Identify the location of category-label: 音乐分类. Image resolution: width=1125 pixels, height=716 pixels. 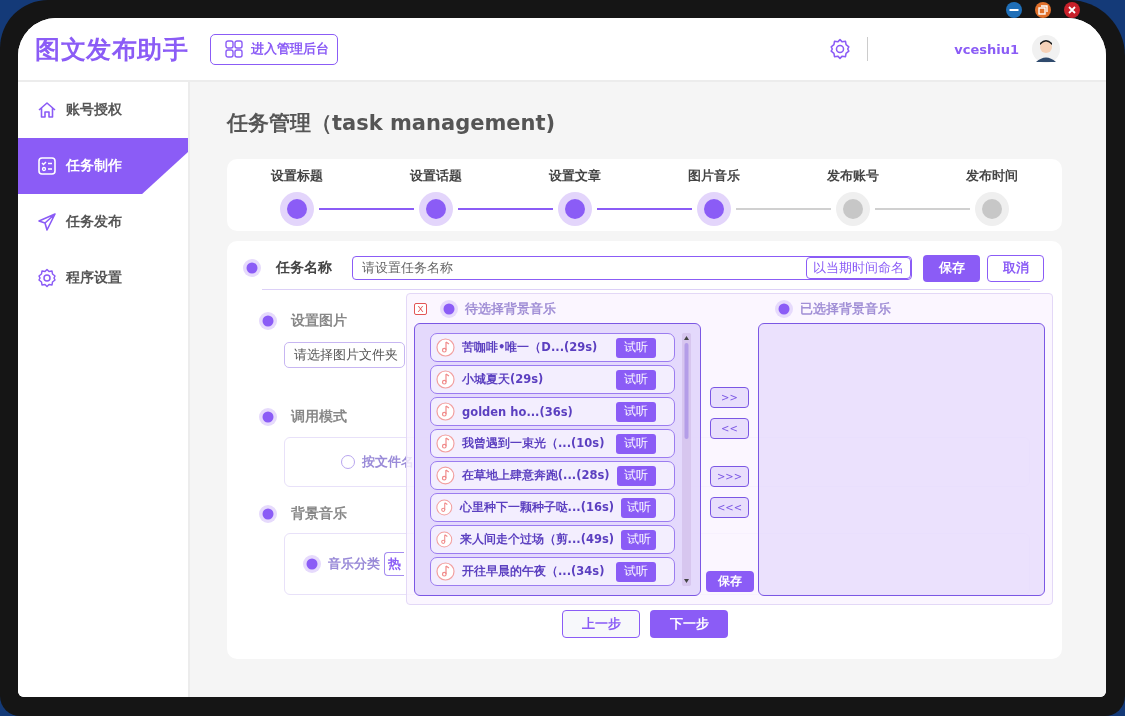
(354, 564).